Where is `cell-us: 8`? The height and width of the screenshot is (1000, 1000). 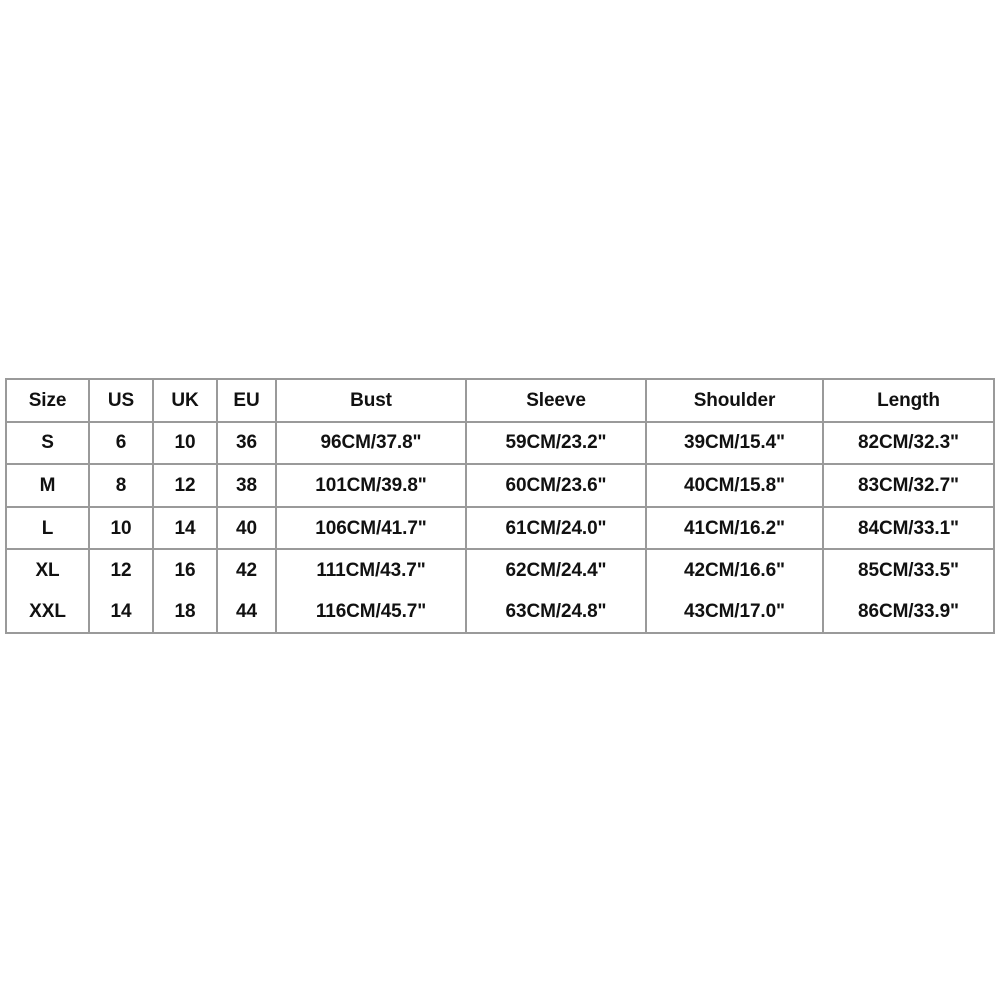 cell-us: 8 is located at coordinates (121, 485).